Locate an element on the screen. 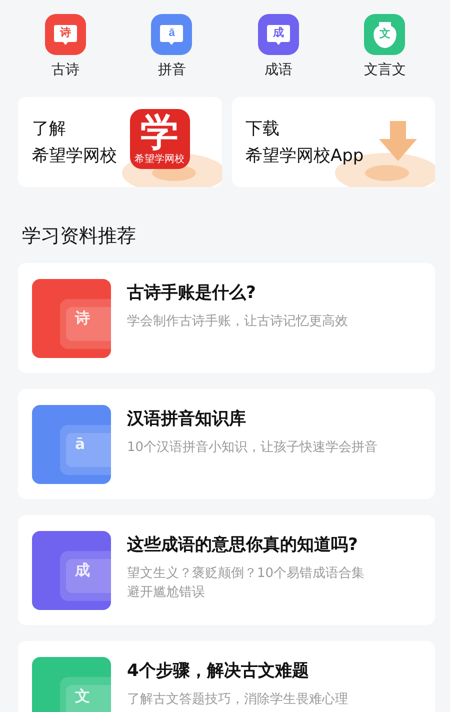 Image resolution: width=450 pixels, height=712 pixels. promo-text: 希望学网校 is located at coordinates (74, 156).